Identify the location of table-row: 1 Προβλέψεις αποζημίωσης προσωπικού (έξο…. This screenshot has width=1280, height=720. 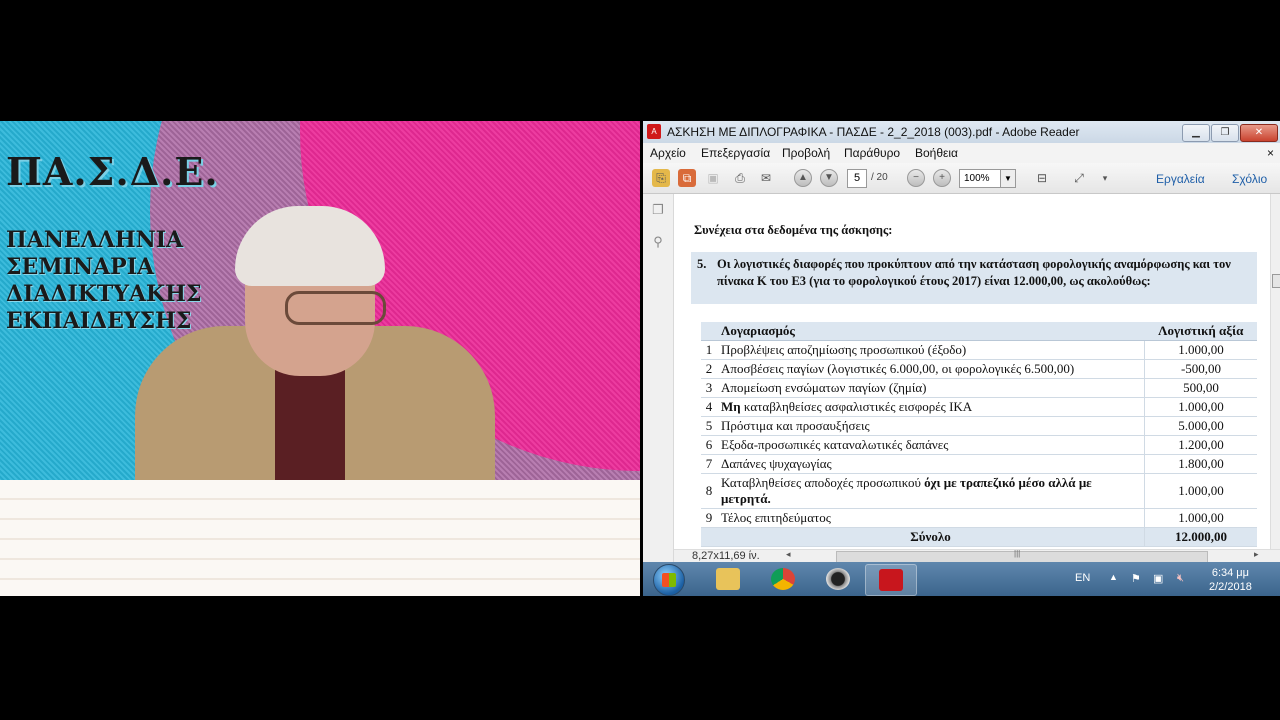
(979, 350).